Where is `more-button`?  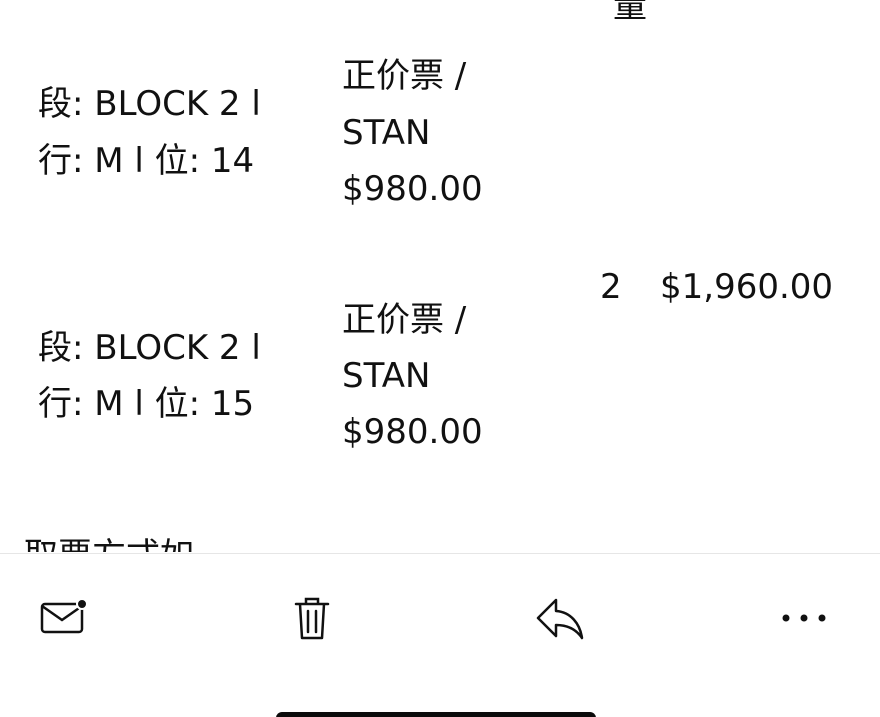 more-button is located at coordinates (804, 618).